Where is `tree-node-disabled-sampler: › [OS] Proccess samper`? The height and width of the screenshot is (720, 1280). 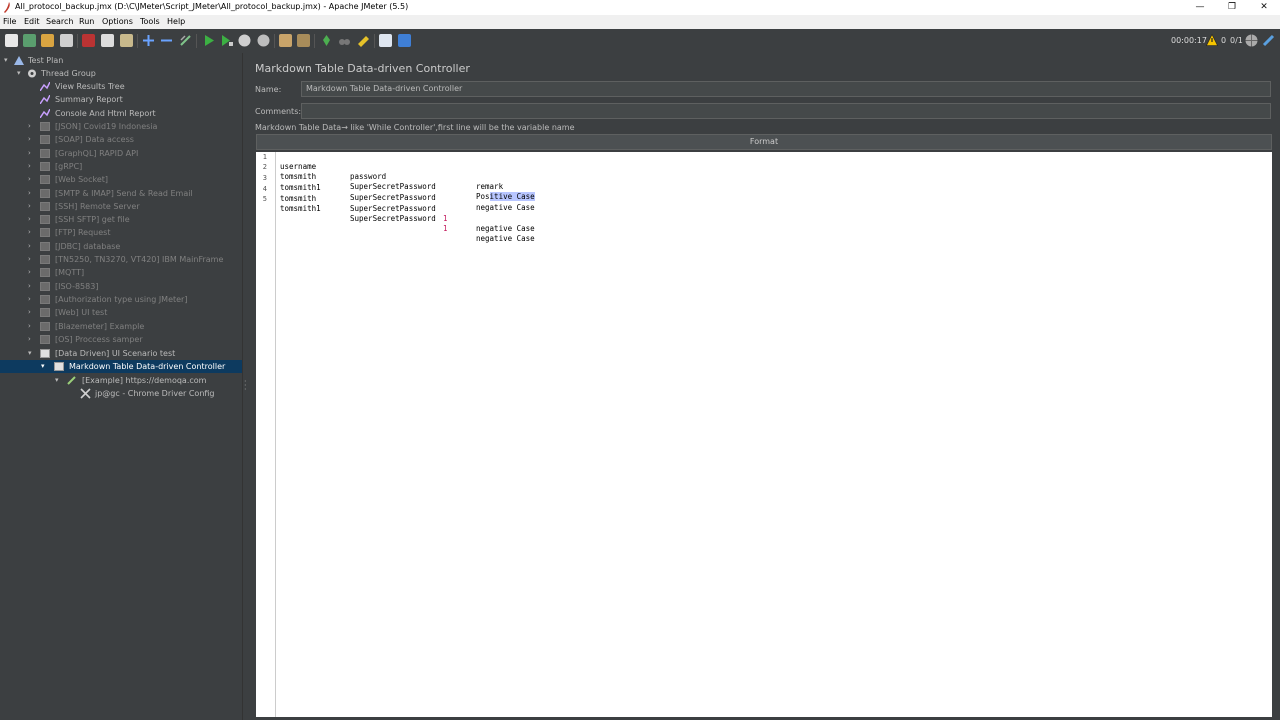
tree-node-disabled-sampler: › [OS] Proccess samper is located at coordinates (128, 339).